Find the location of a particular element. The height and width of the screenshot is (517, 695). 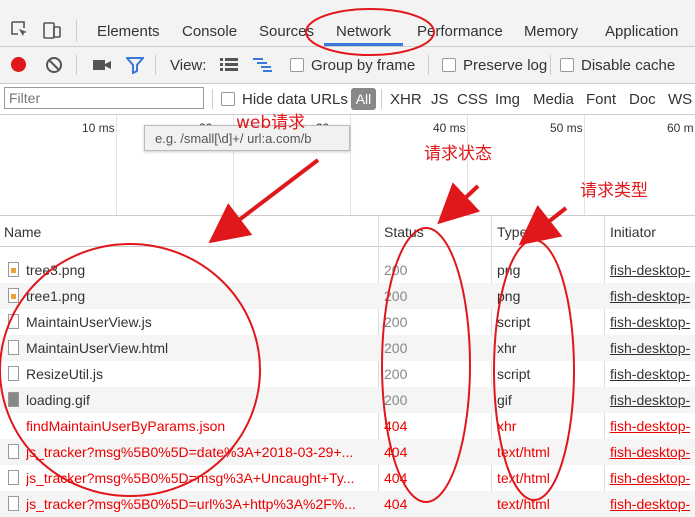

network-tab-highlight-ellipse is located at coordinates (370, 32).